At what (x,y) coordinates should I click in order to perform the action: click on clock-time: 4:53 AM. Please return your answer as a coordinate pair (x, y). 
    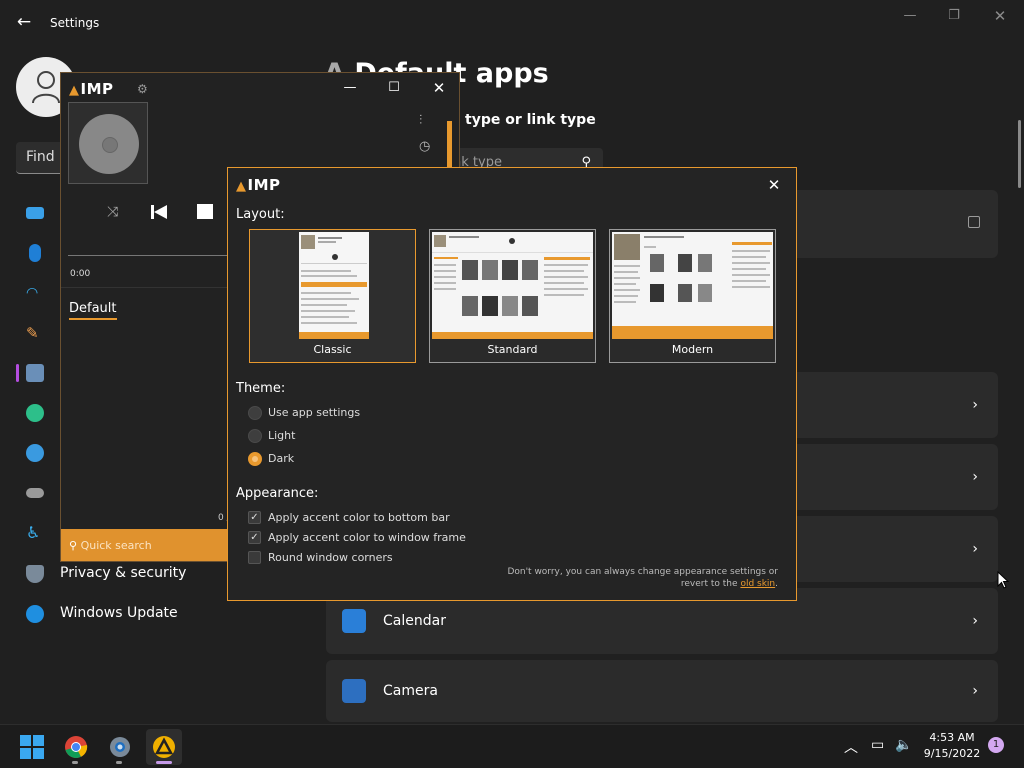
    Looking at the image, I should click on (952, 737).